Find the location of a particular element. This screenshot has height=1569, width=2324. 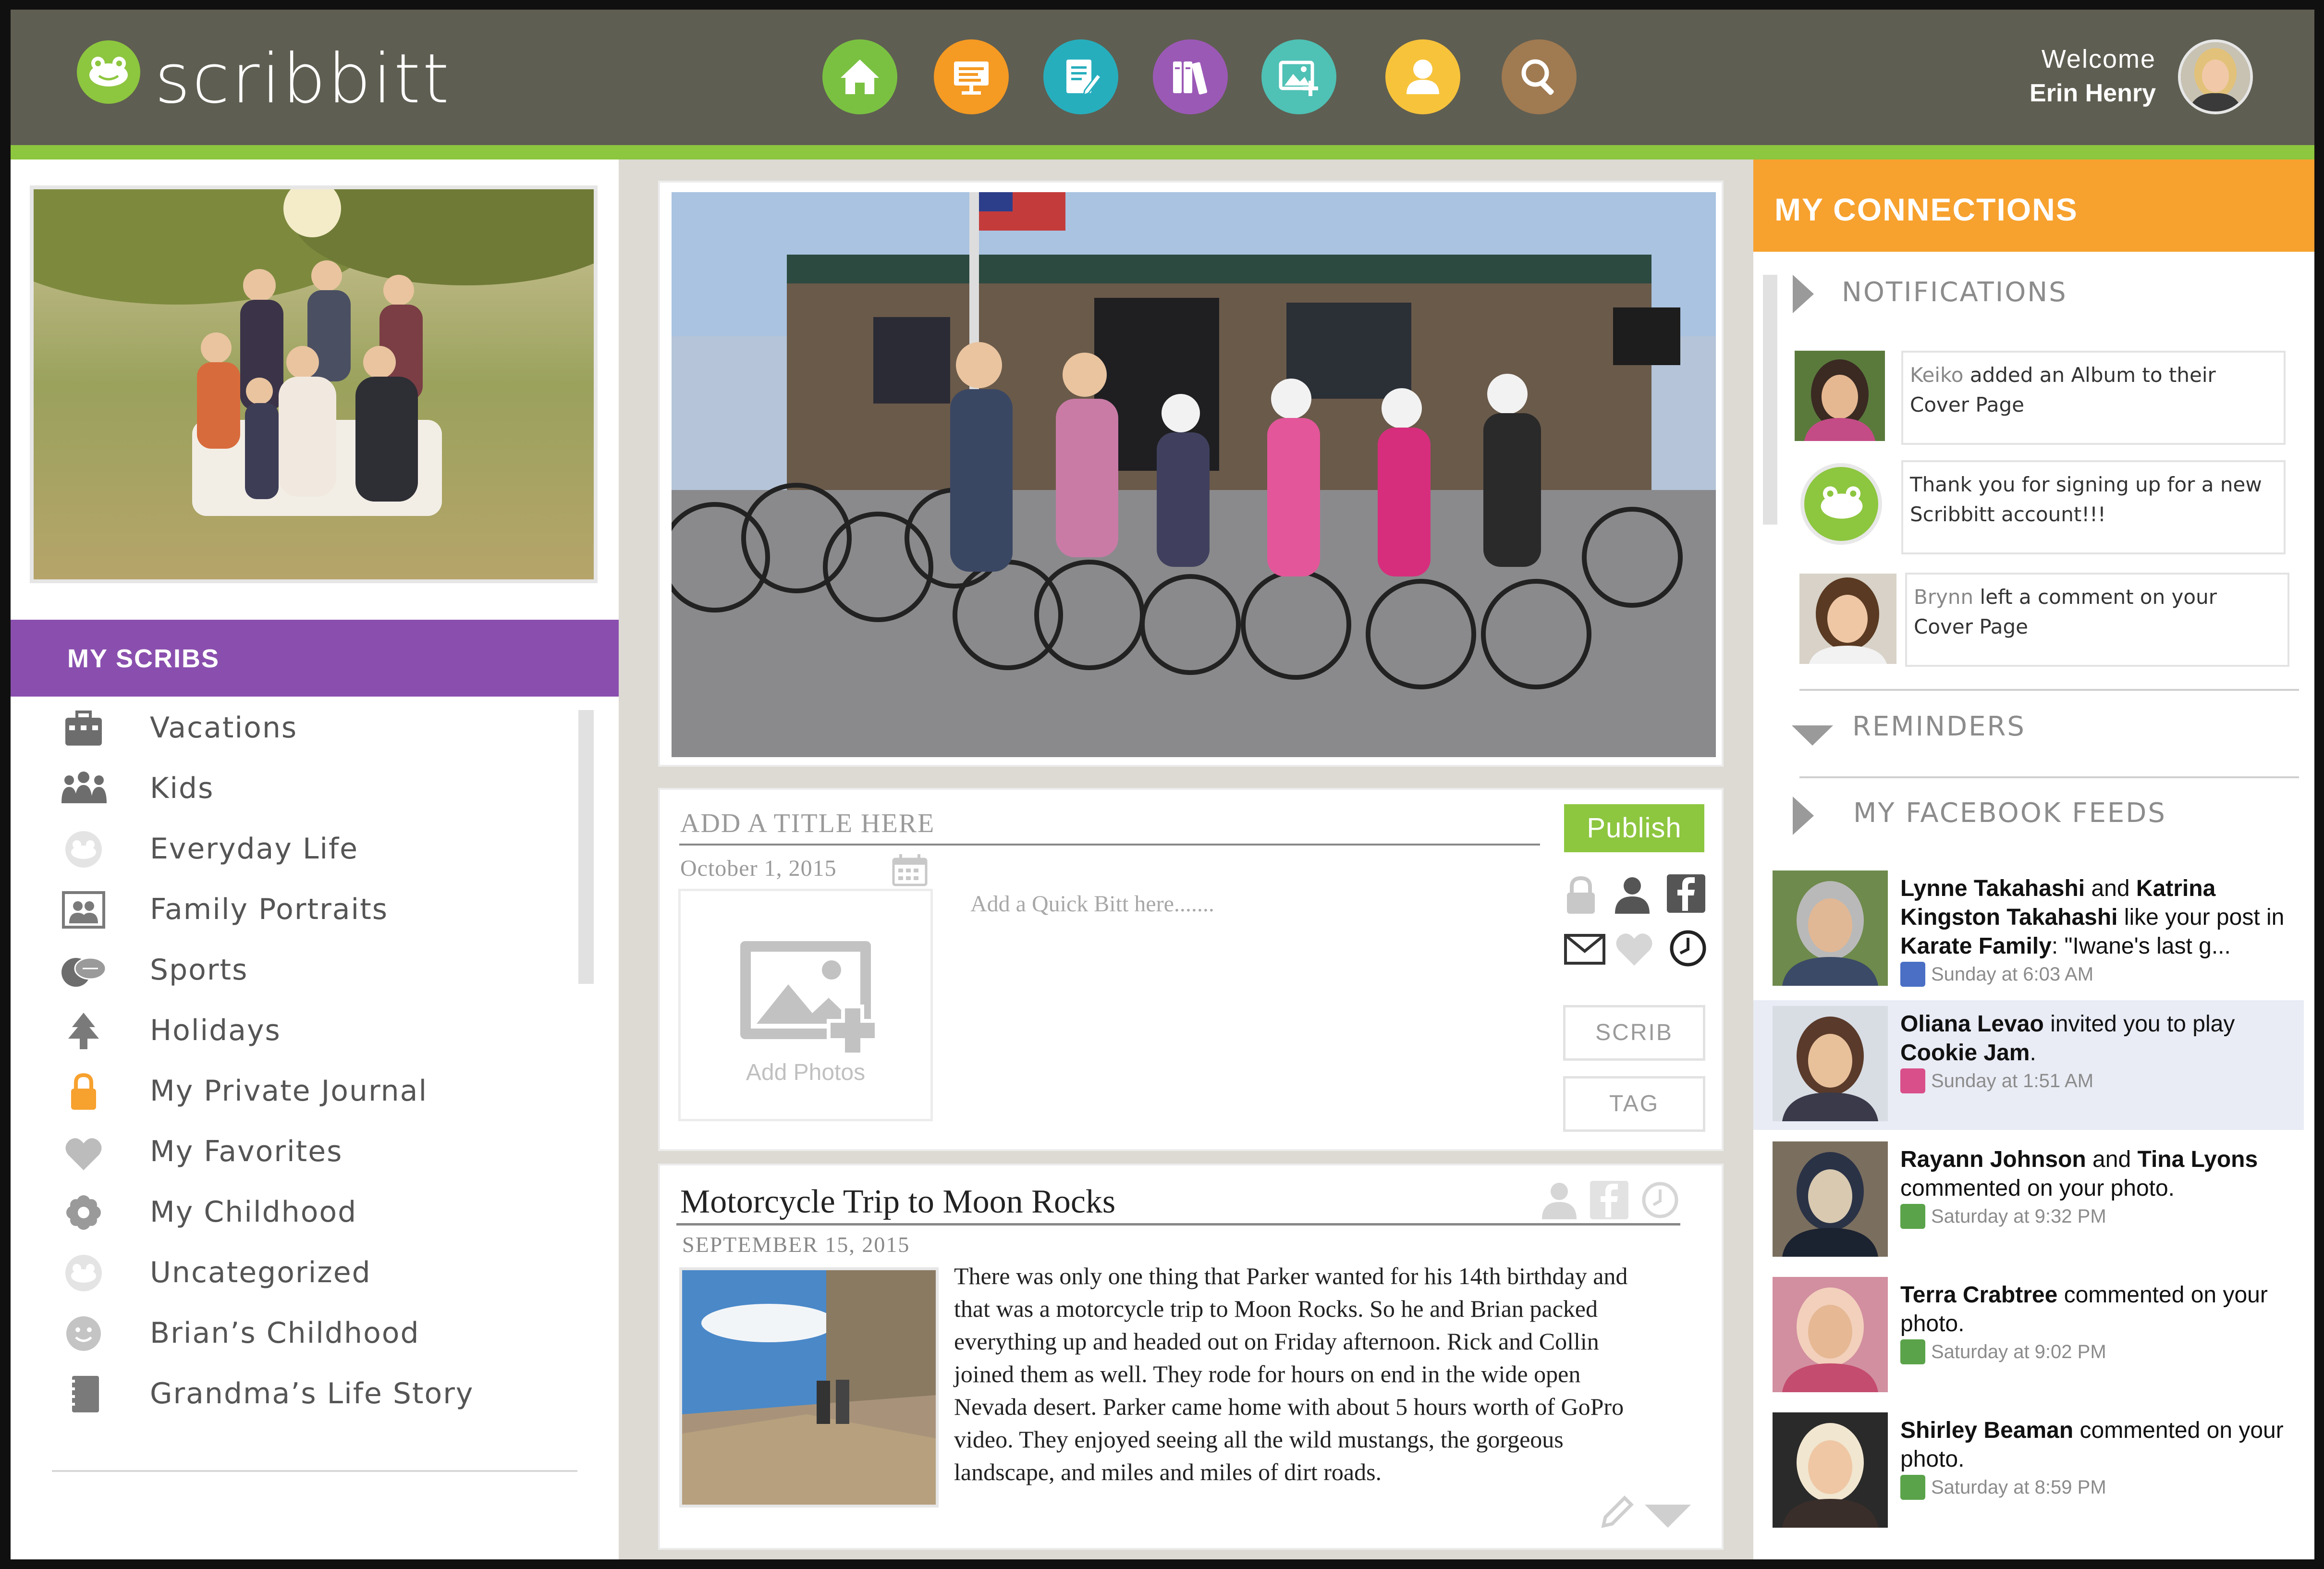

flower-icon is located at coordinates (84, 1212).